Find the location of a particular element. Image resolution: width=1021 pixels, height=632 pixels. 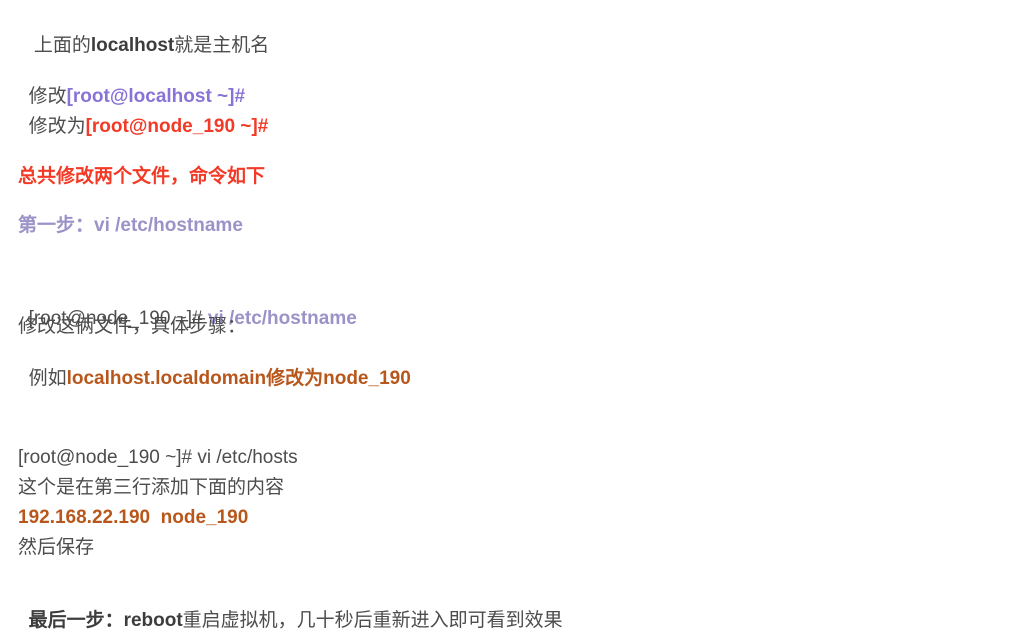

cmd1-description: 修改这俩文件，具体步骤： is located at coordinates (132, 326).